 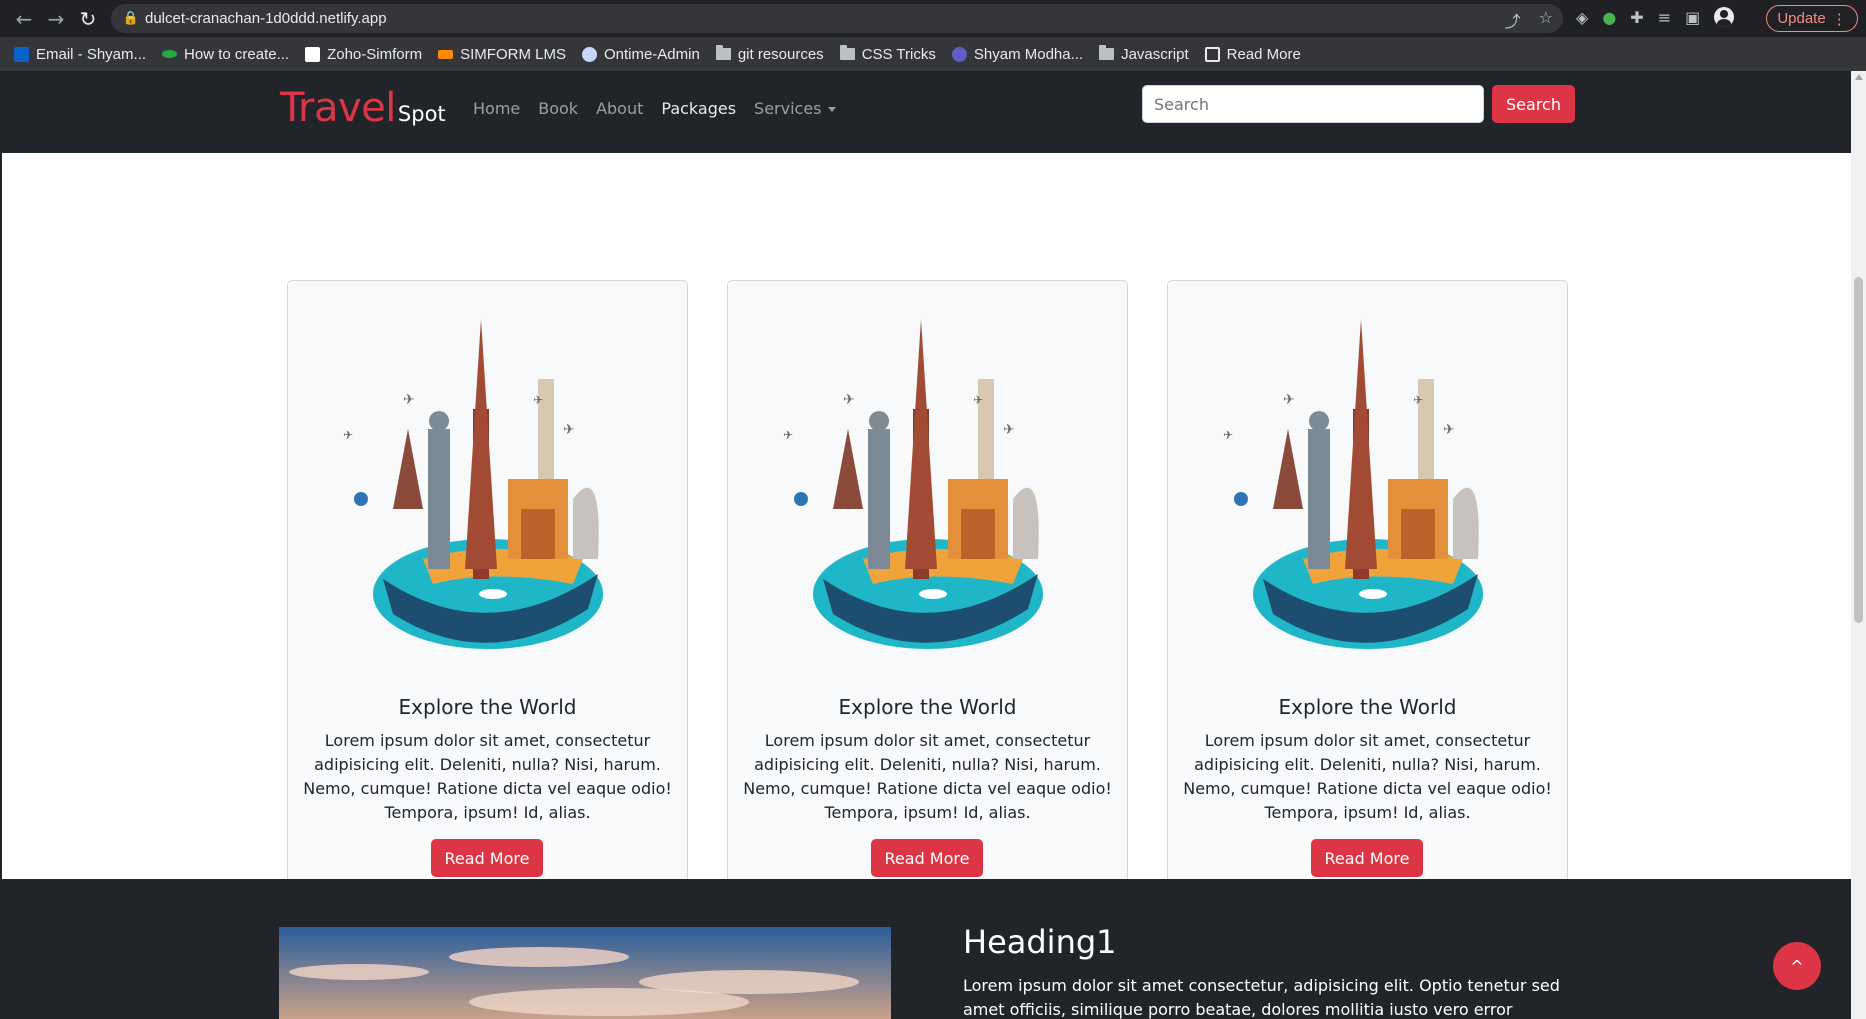 I want to click on bookmark-simform-lms: SIMFORM LMS, so click(x=502, y=54).